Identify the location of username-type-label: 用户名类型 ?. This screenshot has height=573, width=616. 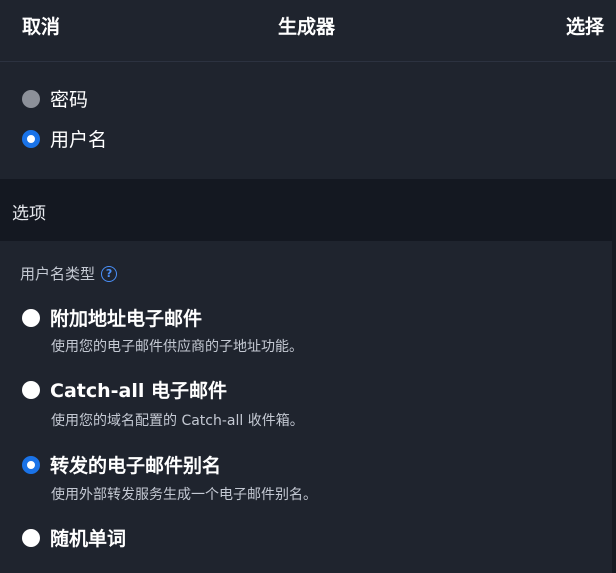
(69, 273).